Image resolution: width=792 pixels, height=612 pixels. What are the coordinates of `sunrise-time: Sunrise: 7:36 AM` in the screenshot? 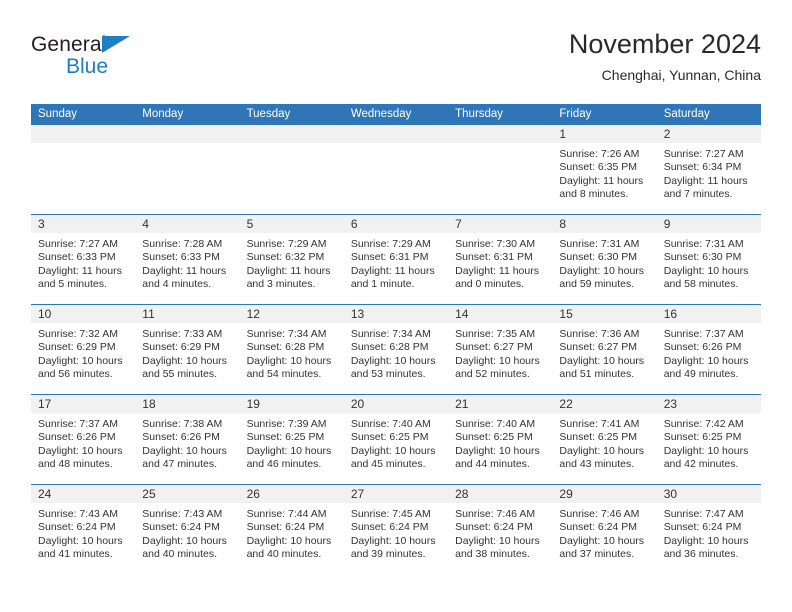 It's located at (599, 334).